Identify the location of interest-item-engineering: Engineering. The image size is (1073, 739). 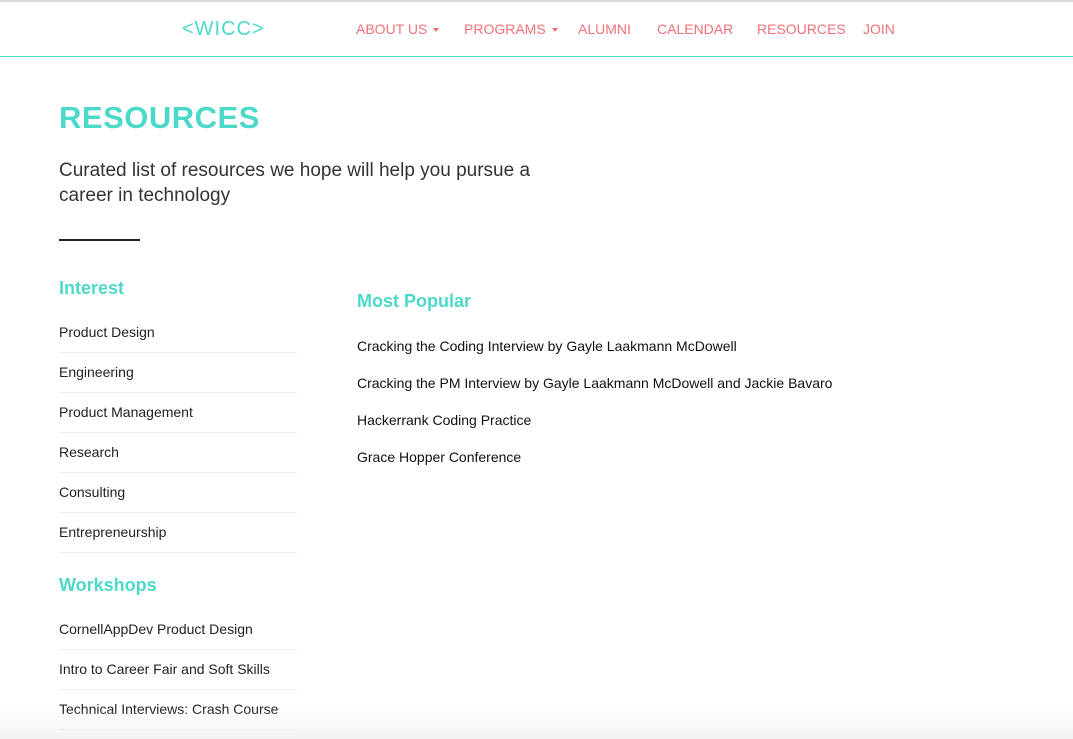
(178, 373).